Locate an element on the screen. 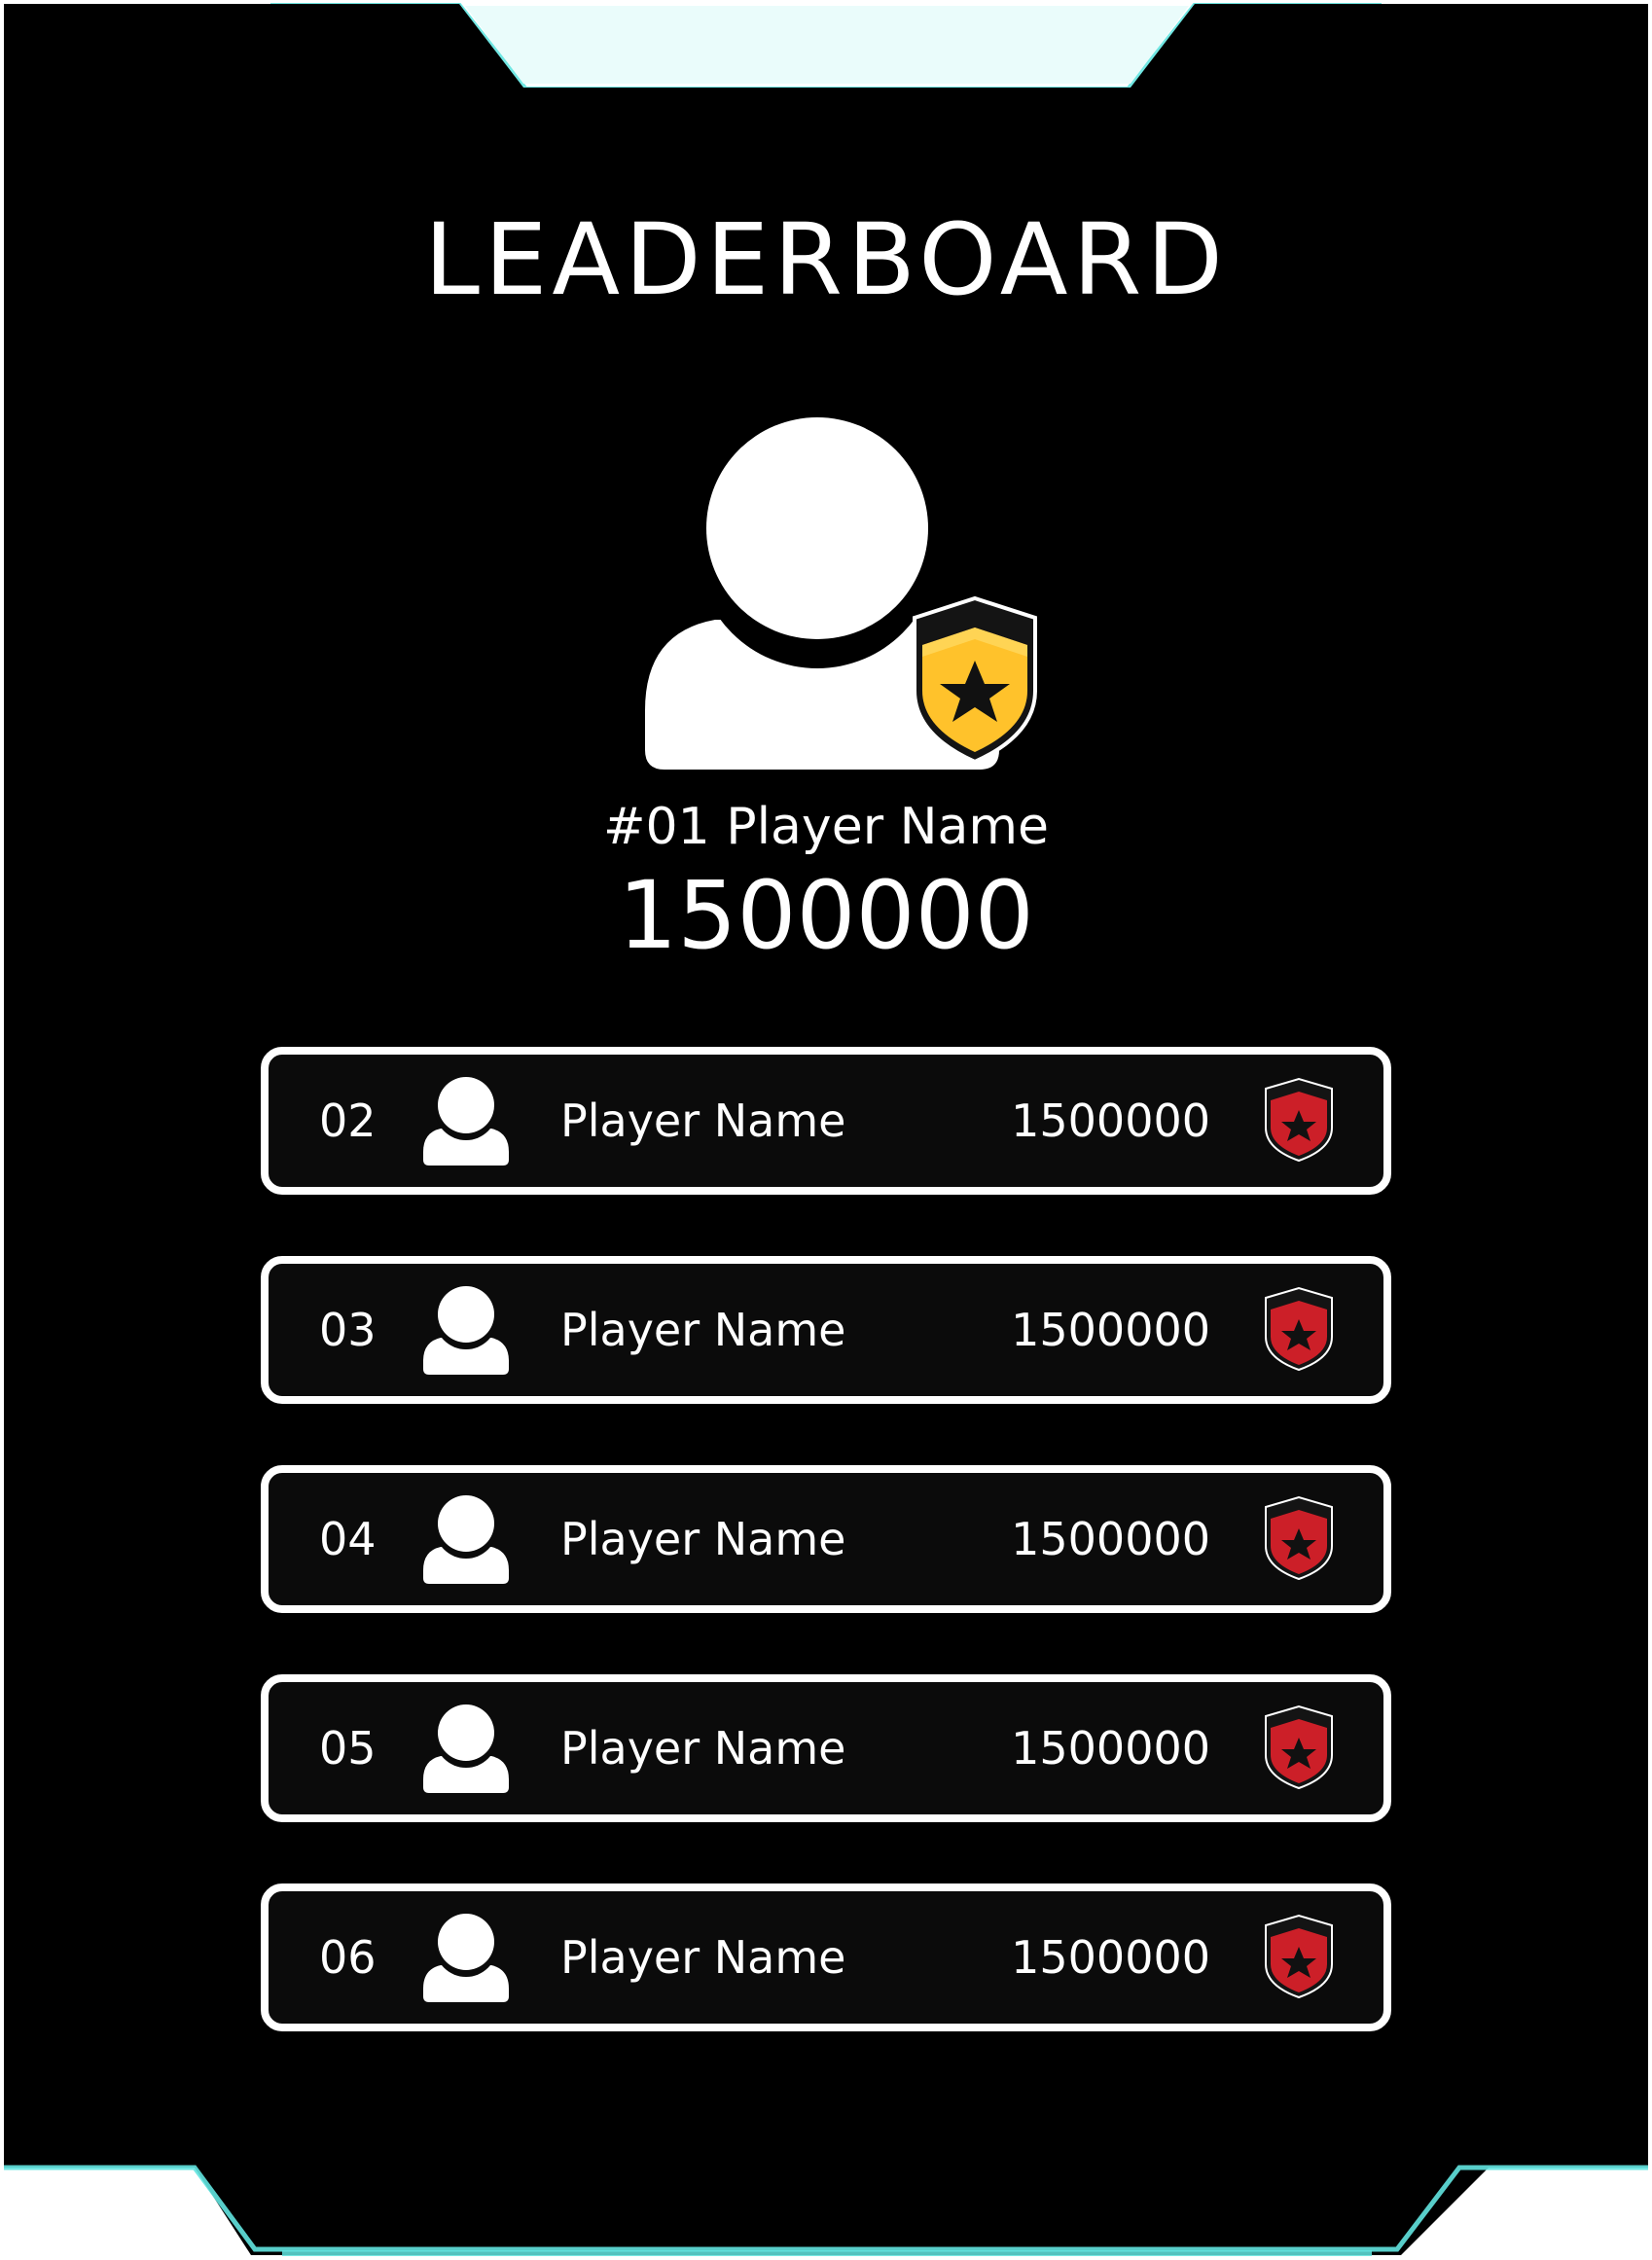  leaderboard-row: 04 Player Name 1500000 is located at coordinates (826, 1539).